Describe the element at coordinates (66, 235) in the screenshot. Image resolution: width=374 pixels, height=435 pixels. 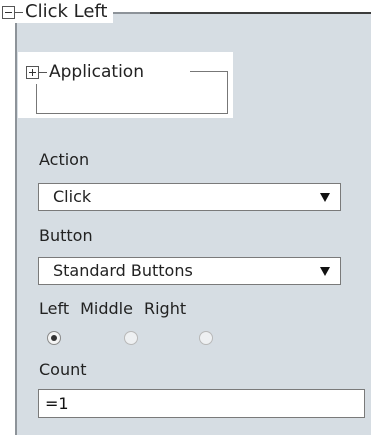
I see `button-label: Button` at that location.